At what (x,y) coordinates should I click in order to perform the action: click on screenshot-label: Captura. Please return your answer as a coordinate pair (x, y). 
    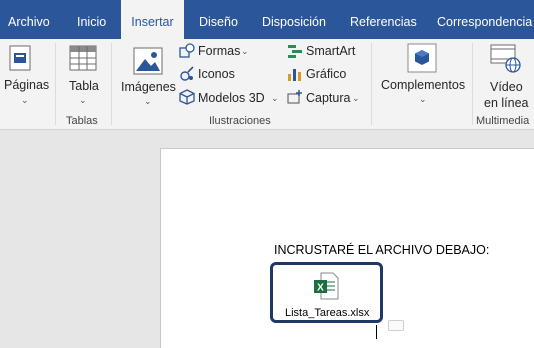
    Looking at the image, I should click on (328, 98).